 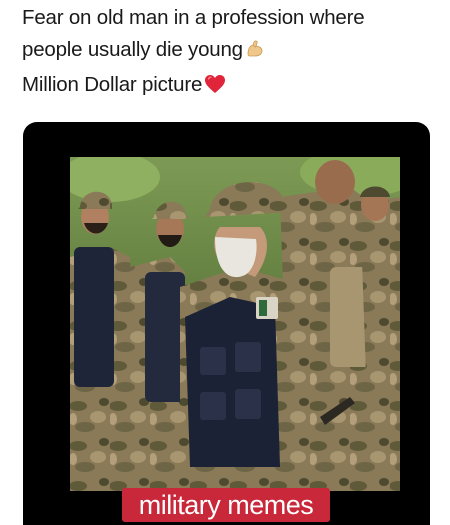 I want to click on watermark-badge: military memes, so click(x=226, y=505).